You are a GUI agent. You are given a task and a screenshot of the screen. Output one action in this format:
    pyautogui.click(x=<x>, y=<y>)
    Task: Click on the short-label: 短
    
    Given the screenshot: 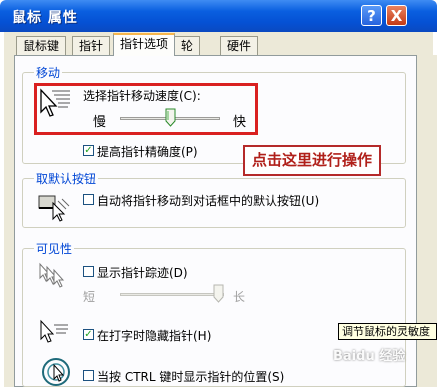 What is the action you would take?
    pyautogui.click(x=89, y=297)
    